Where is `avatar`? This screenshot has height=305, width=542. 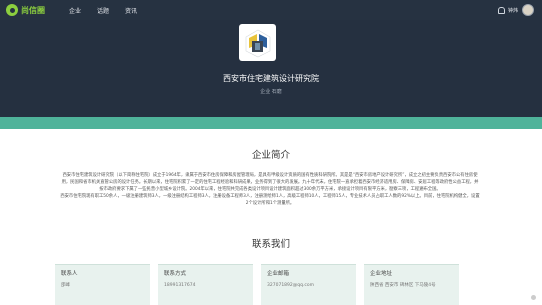 avatar is located at coordinates (528, 10).